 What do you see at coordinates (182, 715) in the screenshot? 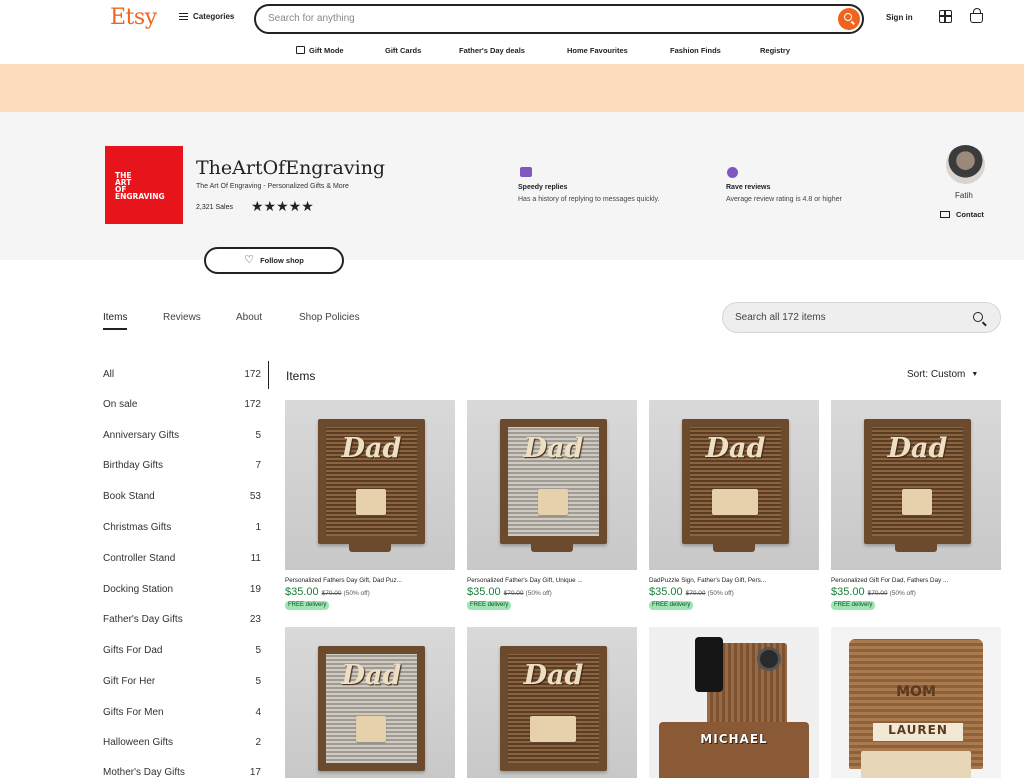
I see `sidebar-item-gifts-for-men: Gifts For Men 4` at bounding box center [182, 715].